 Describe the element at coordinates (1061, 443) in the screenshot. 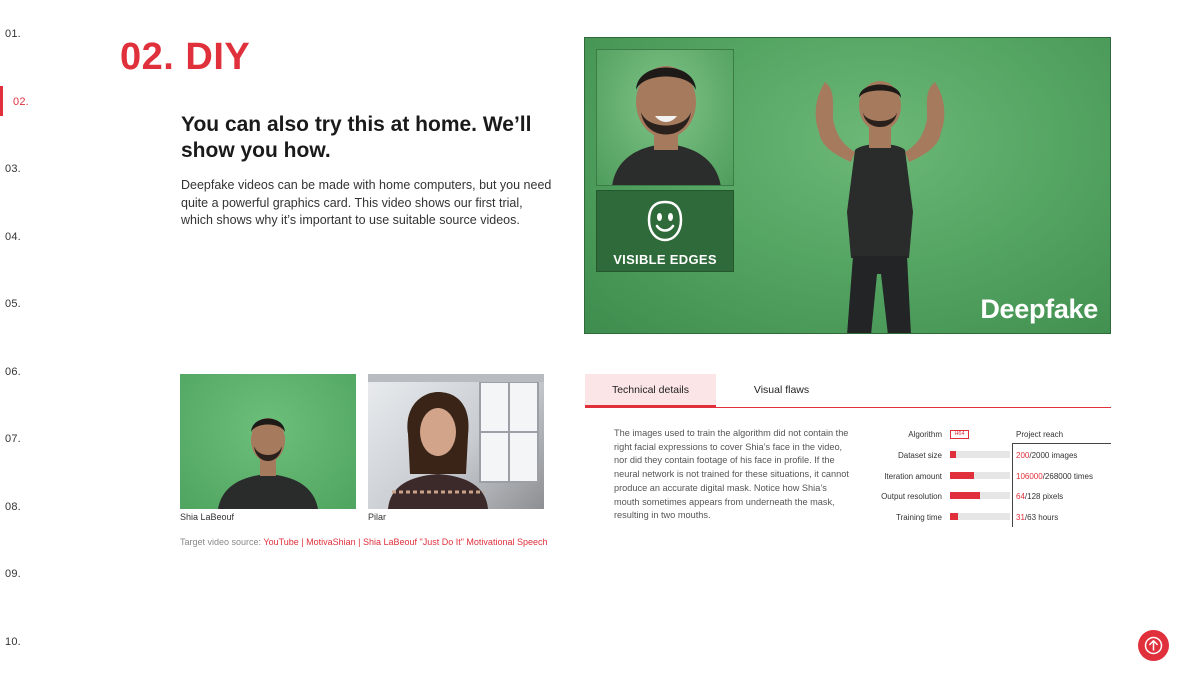

I see `project-reach-rule` at that location.